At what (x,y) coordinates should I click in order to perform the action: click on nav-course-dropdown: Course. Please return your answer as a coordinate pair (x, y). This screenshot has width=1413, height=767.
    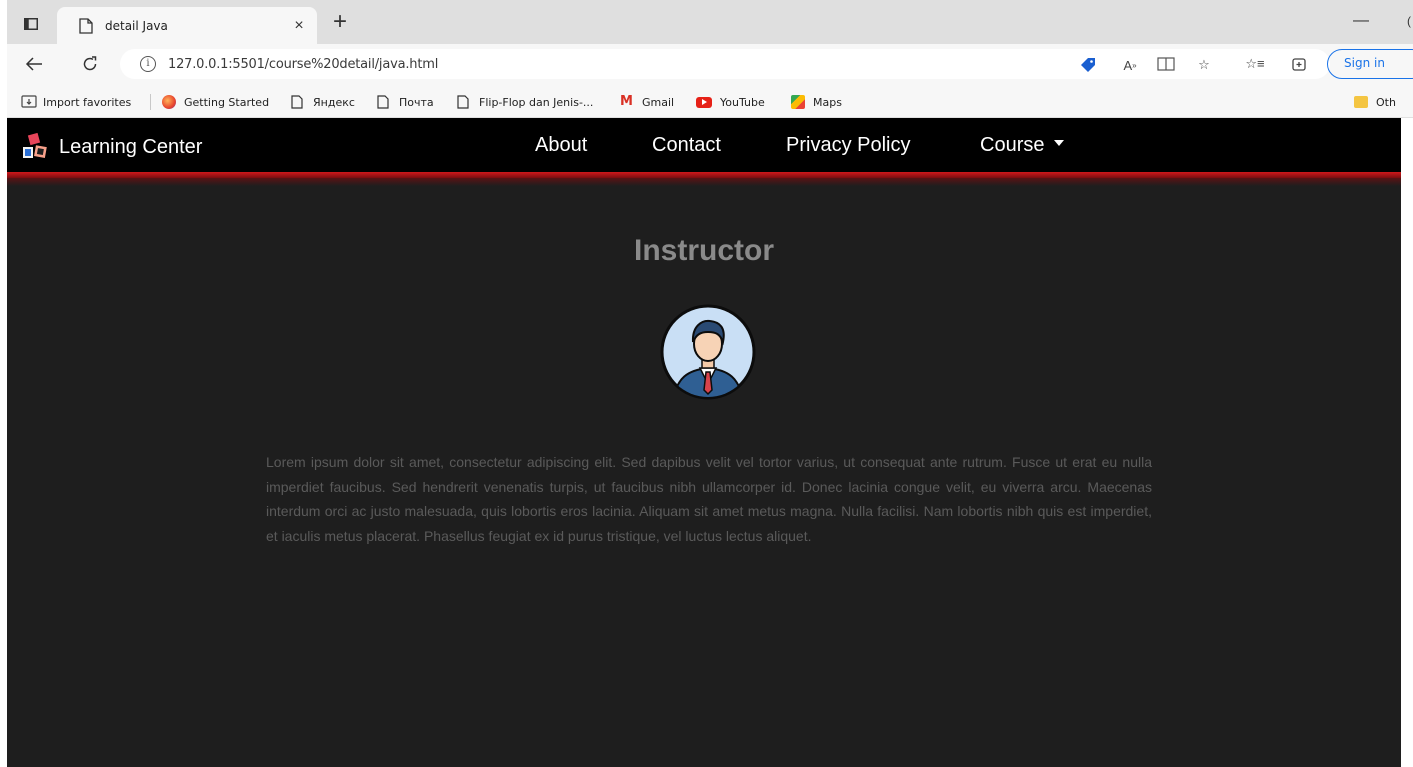
    Looking at the image, I should click on (1022, 145).